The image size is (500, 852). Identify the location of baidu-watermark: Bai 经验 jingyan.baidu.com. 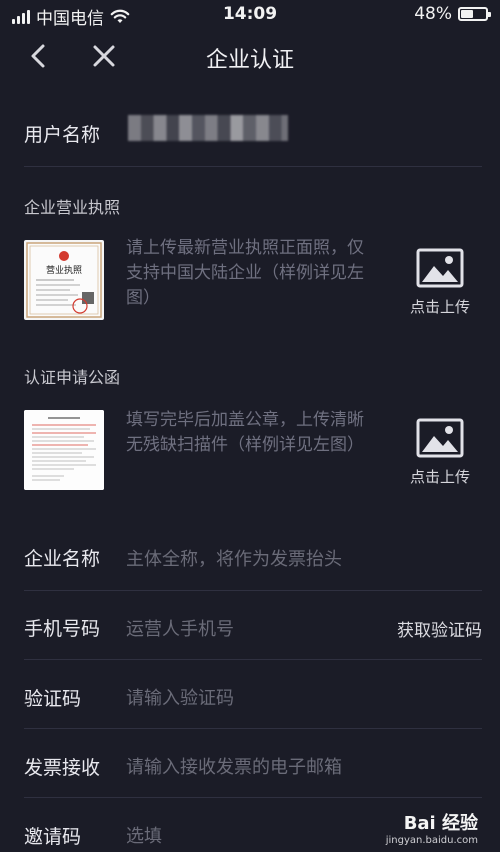
(432, 827).